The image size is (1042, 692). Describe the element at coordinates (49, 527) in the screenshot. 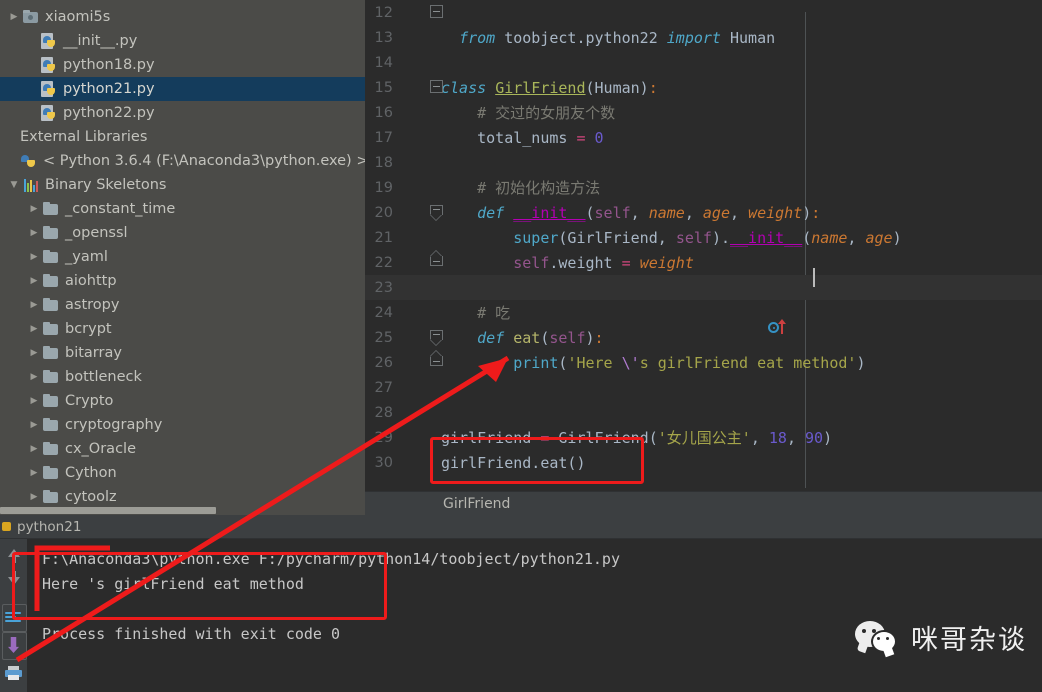

I see `run-tab-label: python21` at that location.